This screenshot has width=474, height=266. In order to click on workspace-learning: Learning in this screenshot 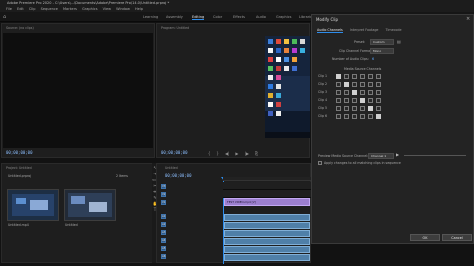, I will do `click(150, 17)`.